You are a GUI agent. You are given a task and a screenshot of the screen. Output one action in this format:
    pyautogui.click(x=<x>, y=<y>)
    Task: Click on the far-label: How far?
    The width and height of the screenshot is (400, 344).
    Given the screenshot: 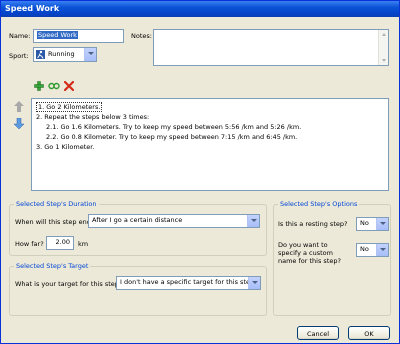 What is the action you would take?
    pyautogui.click(x=29, y=244)
    